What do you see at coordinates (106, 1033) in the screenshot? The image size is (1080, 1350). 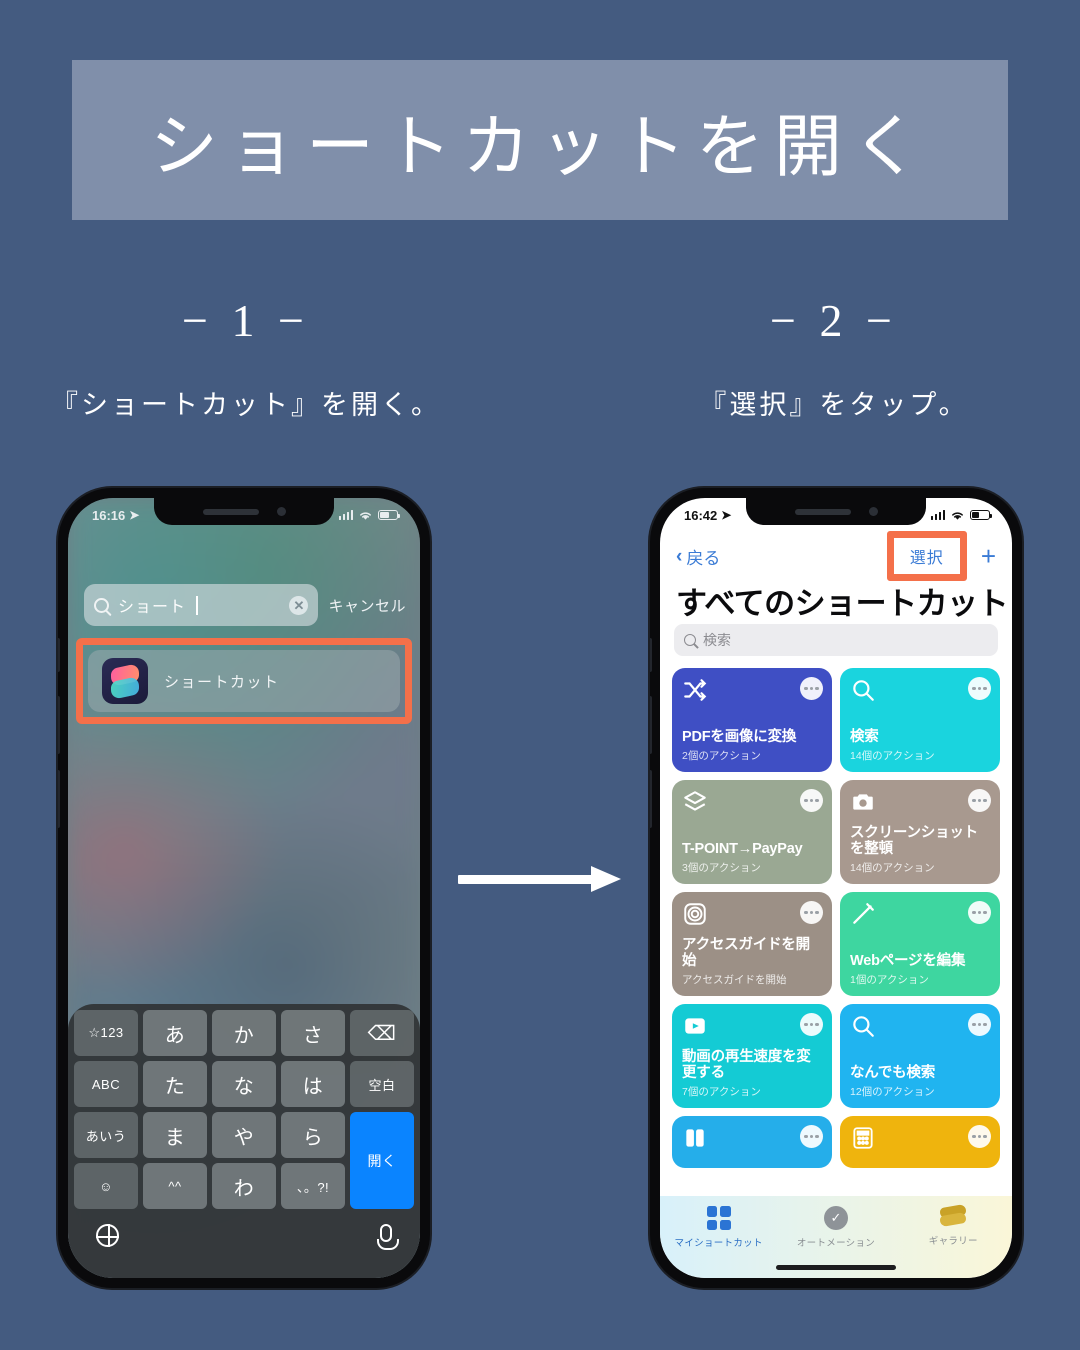 I see `key-symbols: ☆123` at bounding box center [106, 1033].